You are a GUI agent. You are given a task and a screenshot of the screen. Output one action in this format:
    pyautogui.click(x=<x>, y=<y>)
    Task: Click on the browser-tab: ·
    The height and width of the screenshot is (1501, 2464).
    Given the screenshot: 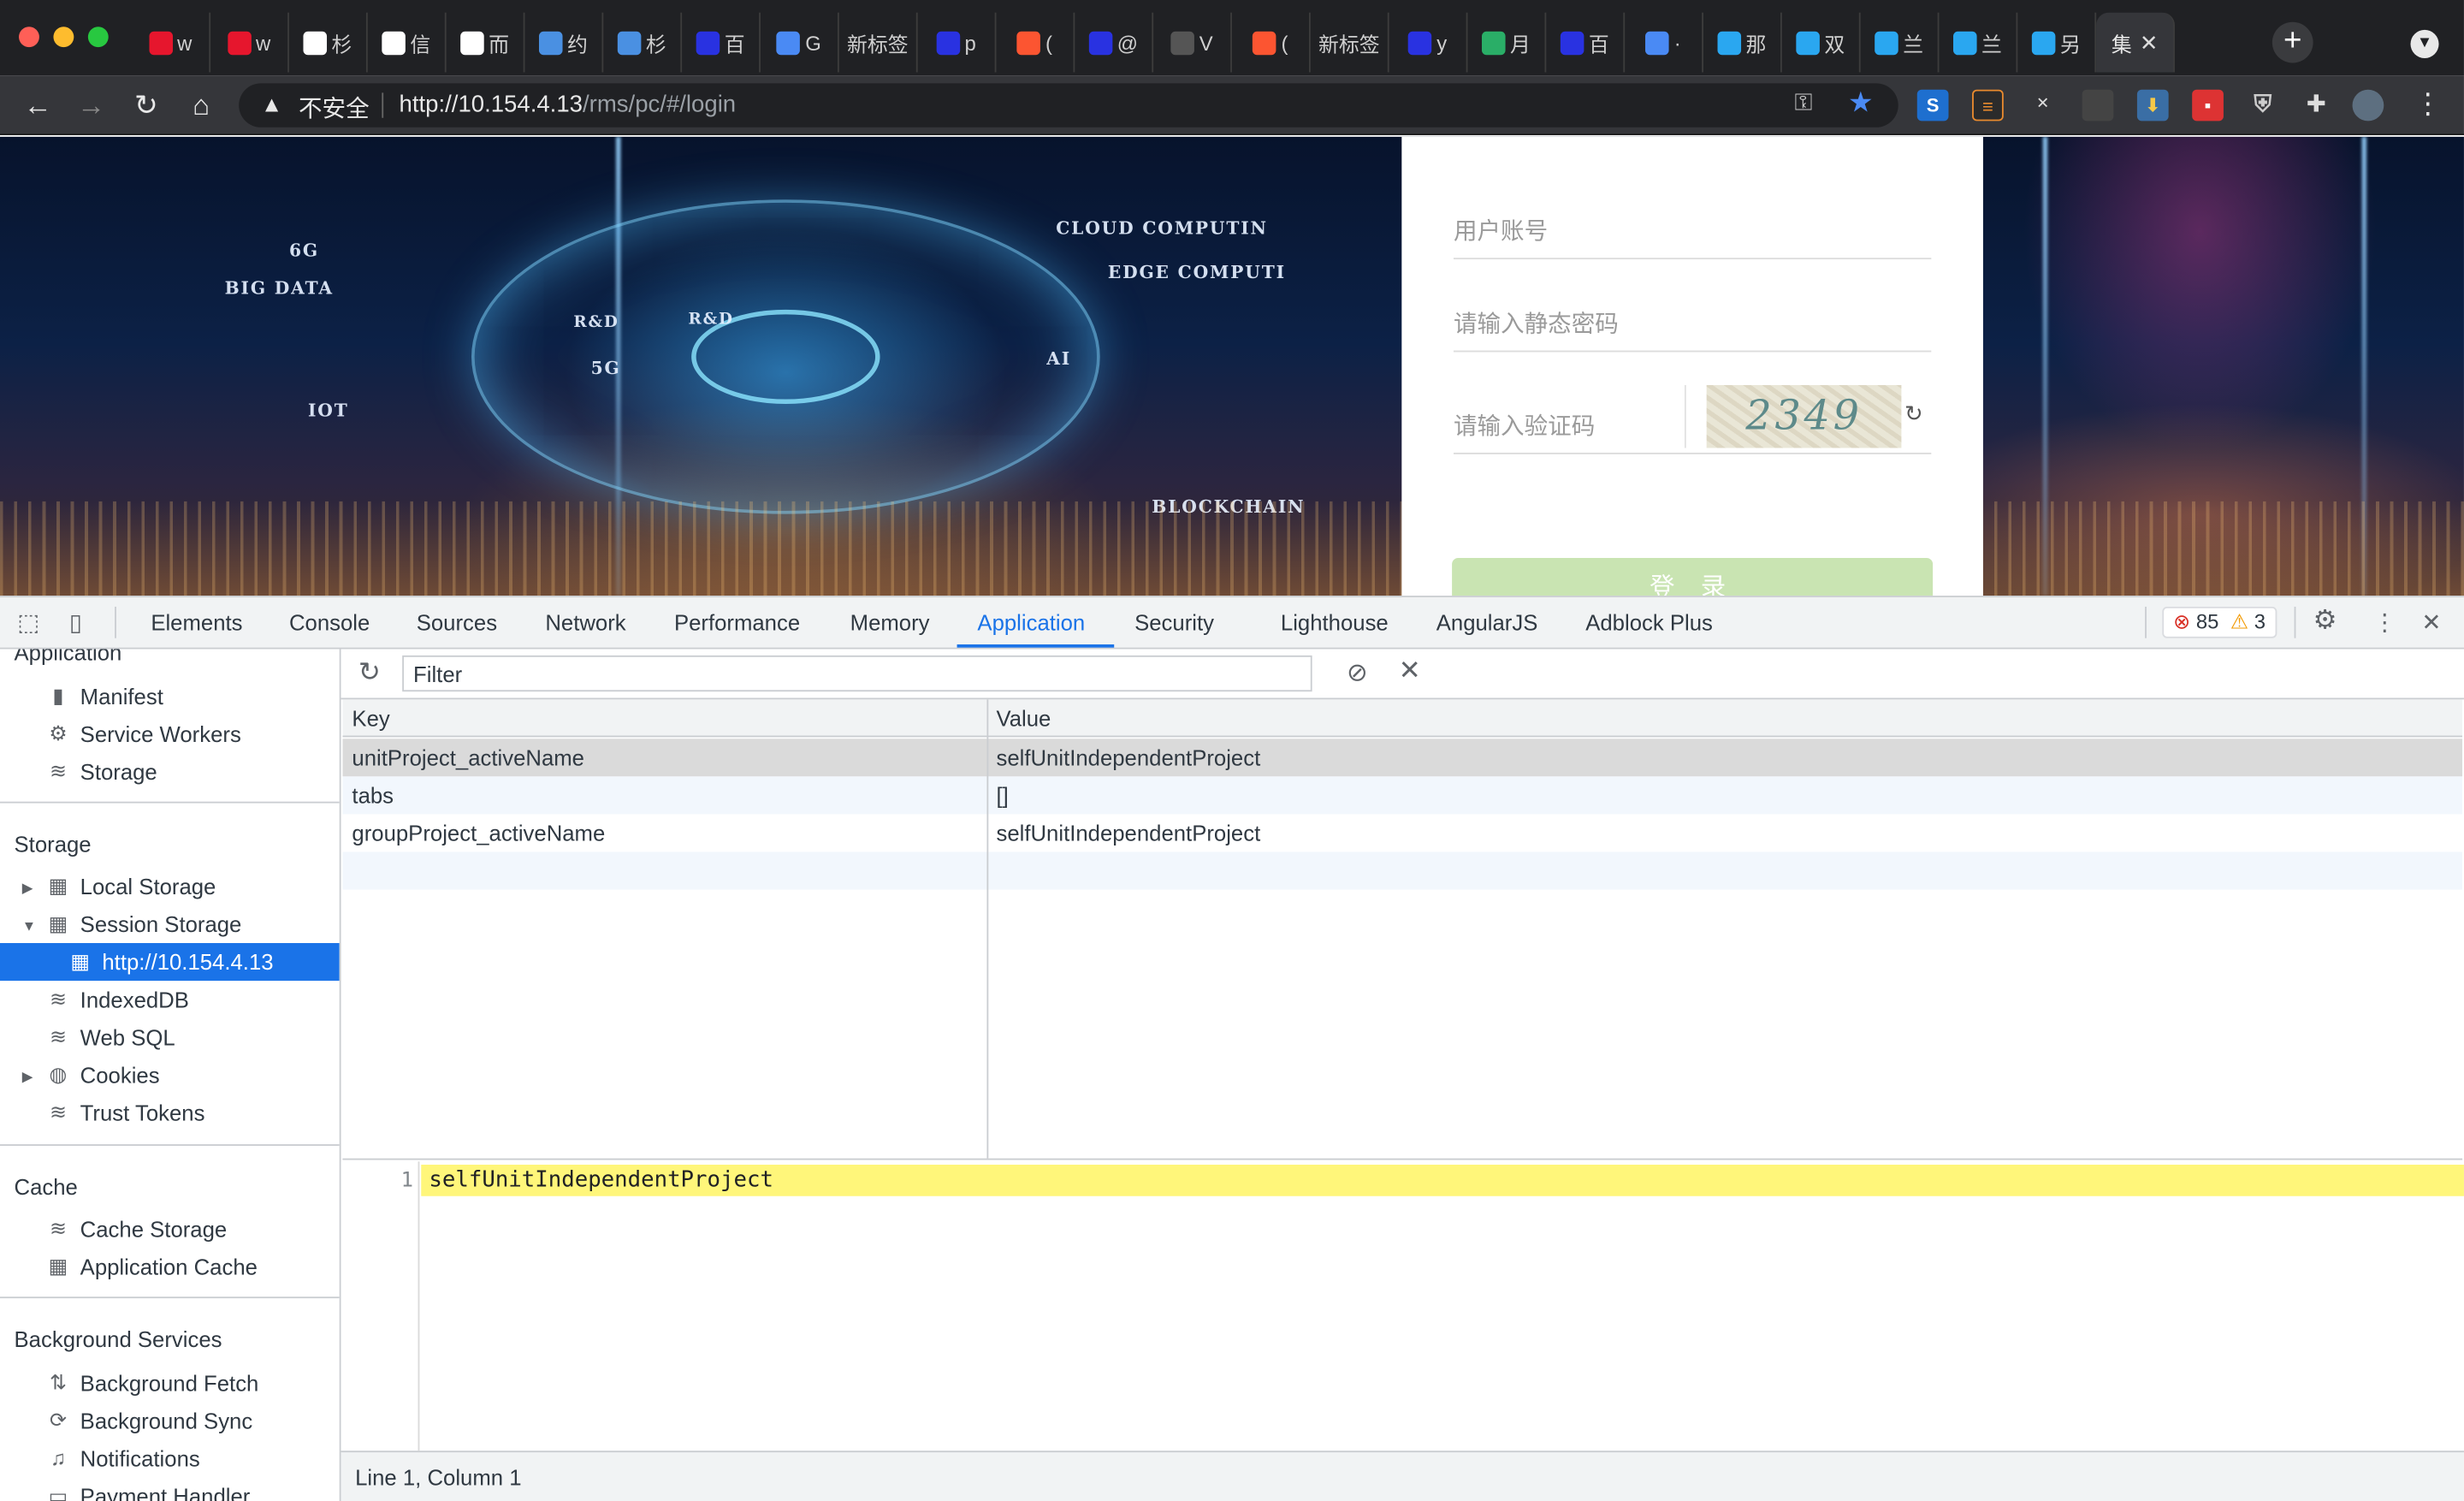 What is the action you would take?
    pyautogui.click(x=1664, y=43)
    